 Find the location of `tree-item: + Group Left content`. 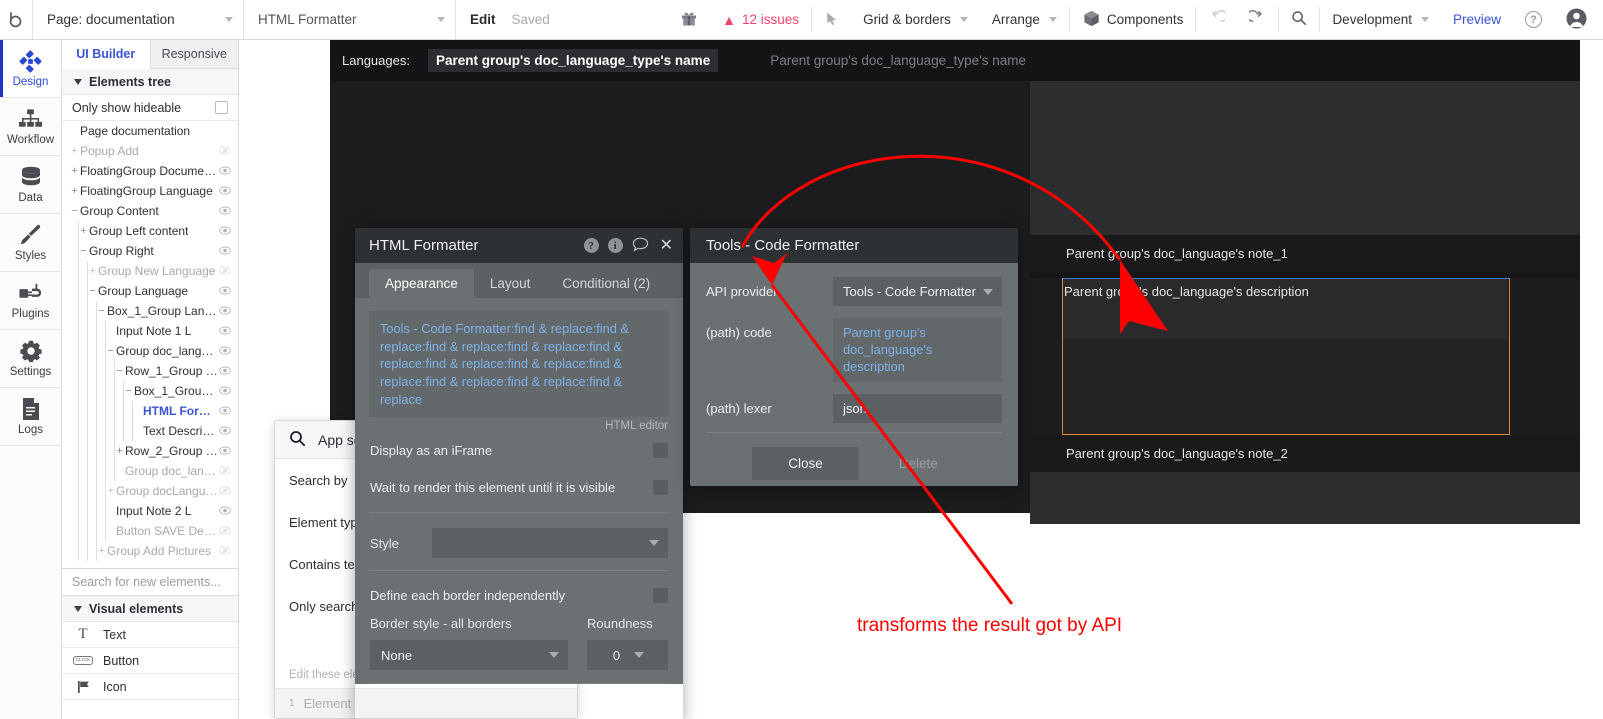

tree-item: + Group Left content is located at coordinates (150, 231).